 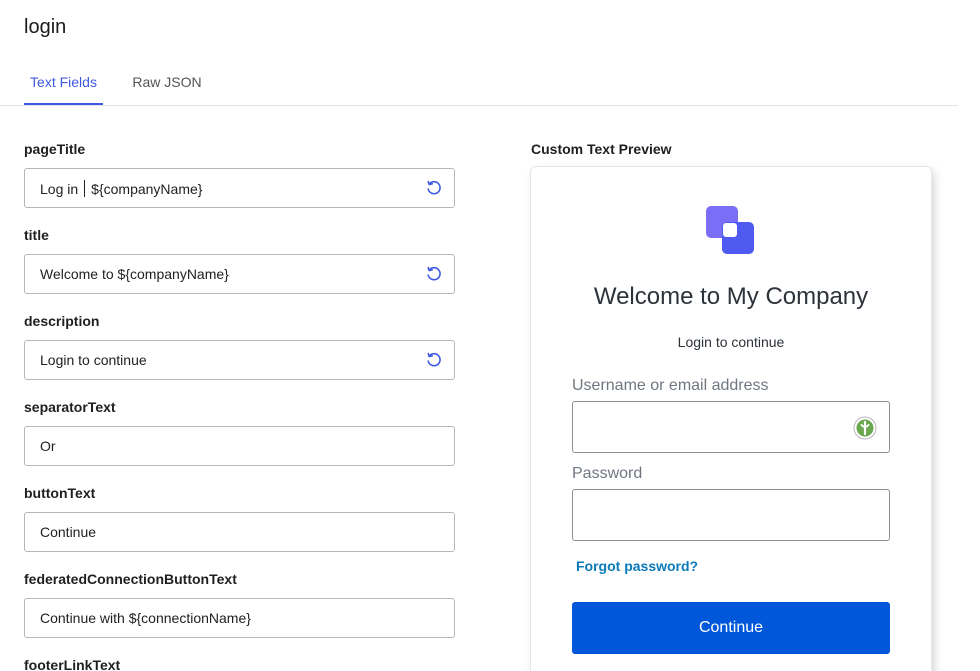 What do you see at coordinates (670, 385) in the screenshot?
I see `username-label: Username or email address` at bounding box center [670, 385].